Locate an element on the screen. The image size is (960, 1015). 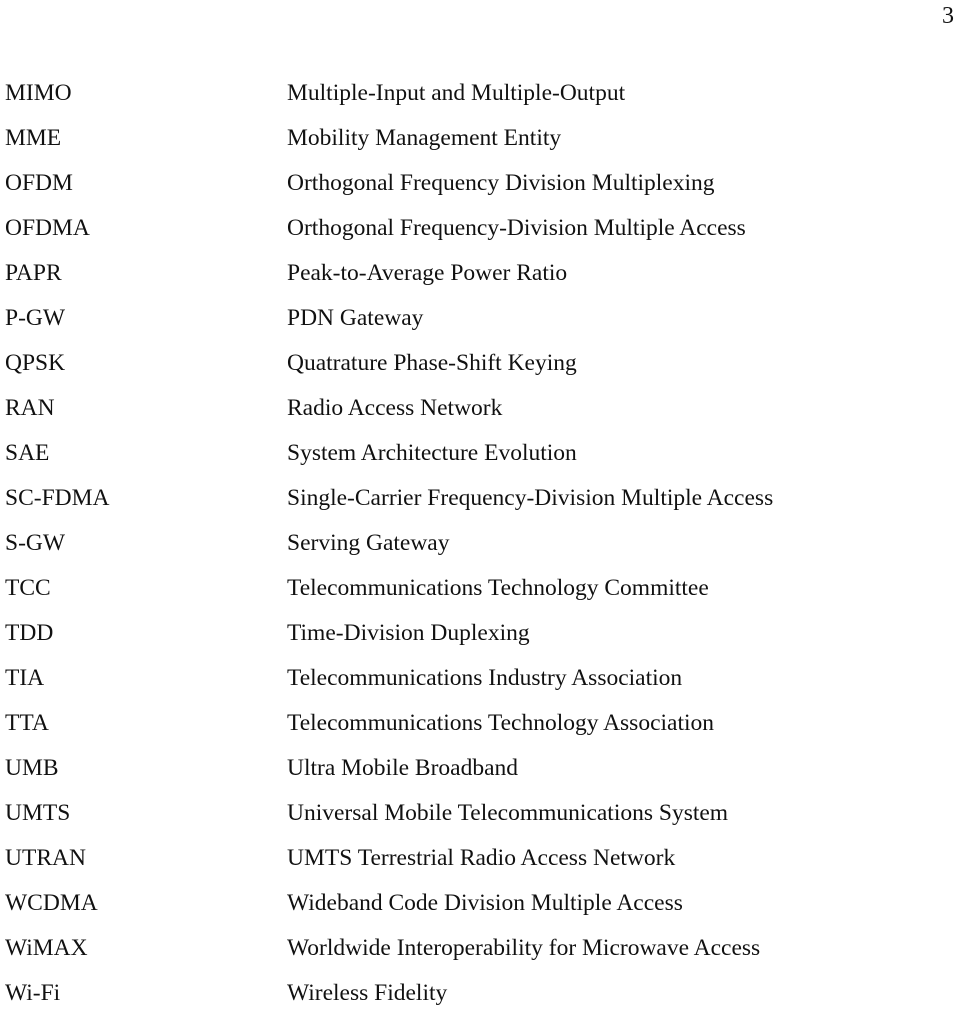
abbreviation-row: QPSK Quatrature Phase-Shift Keying is located at coordinates (480, 362).